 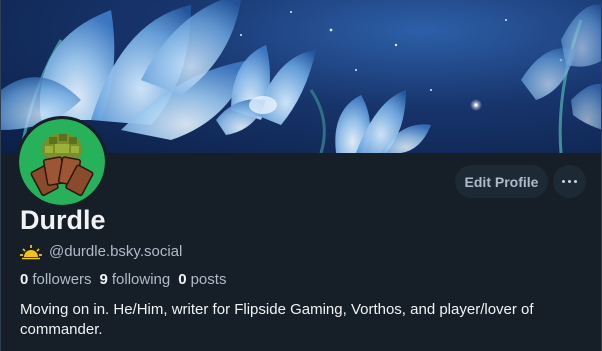 I want to click on avatar, so click(x=62, y=162).